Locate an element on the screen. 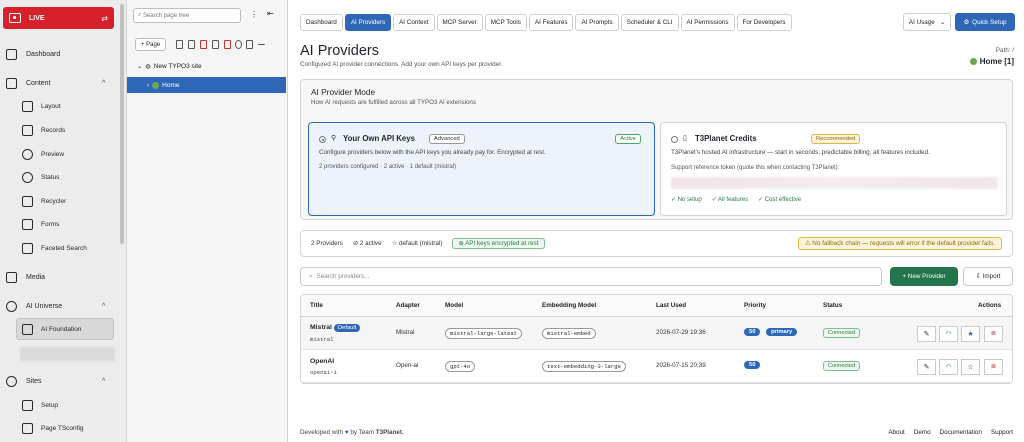 Image resolution: width=1024 pixels, height=442 pixels. column-header: Last Used is located at coordinates (671, 305).